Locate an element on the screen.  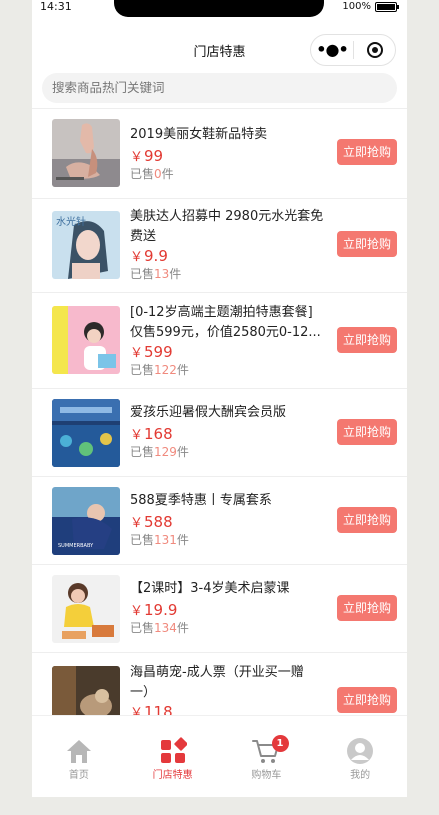
status-bar: 14:31 100% is located at coordinates (219, 8).